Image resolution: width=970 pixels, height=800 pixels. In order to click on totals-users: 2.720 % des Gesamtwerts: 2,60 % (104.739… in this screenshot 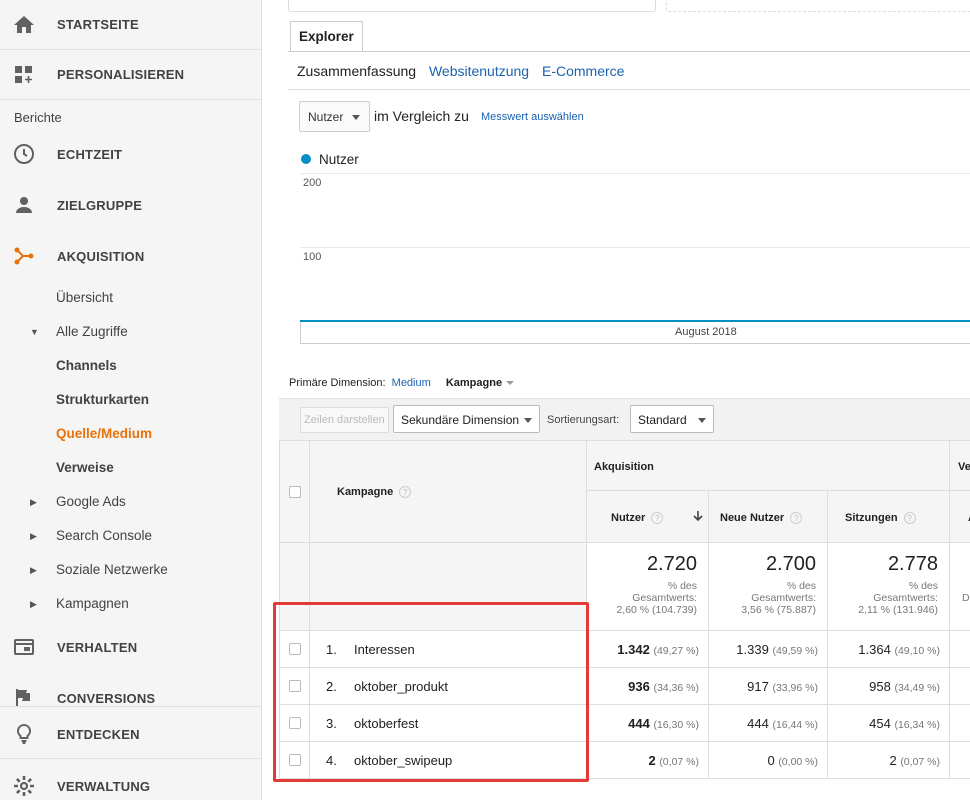, I will do `click(648, 587)`.